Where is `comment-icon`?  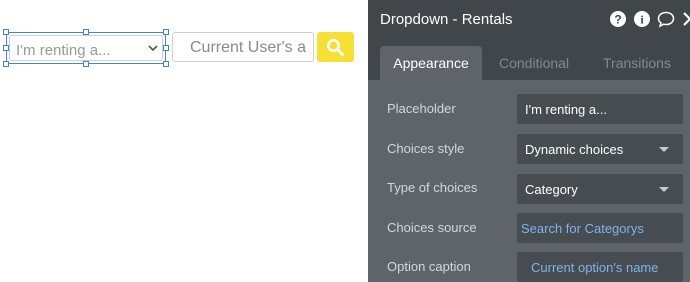 comment-icon is located at coordinates (666, 19).